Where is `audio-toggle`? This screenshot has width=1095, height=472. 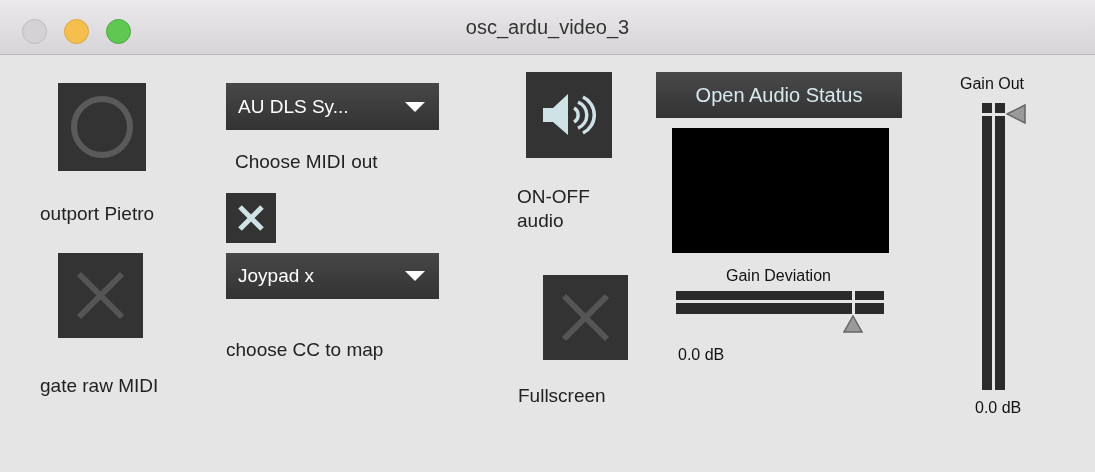 audio-toggle is located at coordinates (569, 115).